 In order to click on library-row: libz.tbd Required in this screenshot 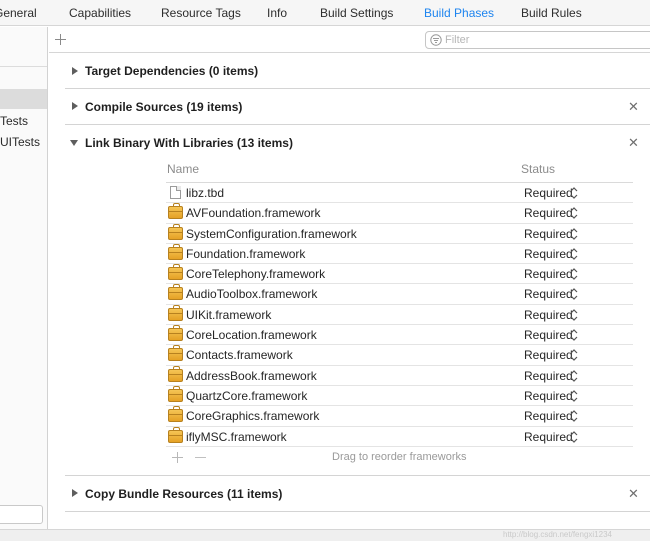, I will do `click(399, 193)`.